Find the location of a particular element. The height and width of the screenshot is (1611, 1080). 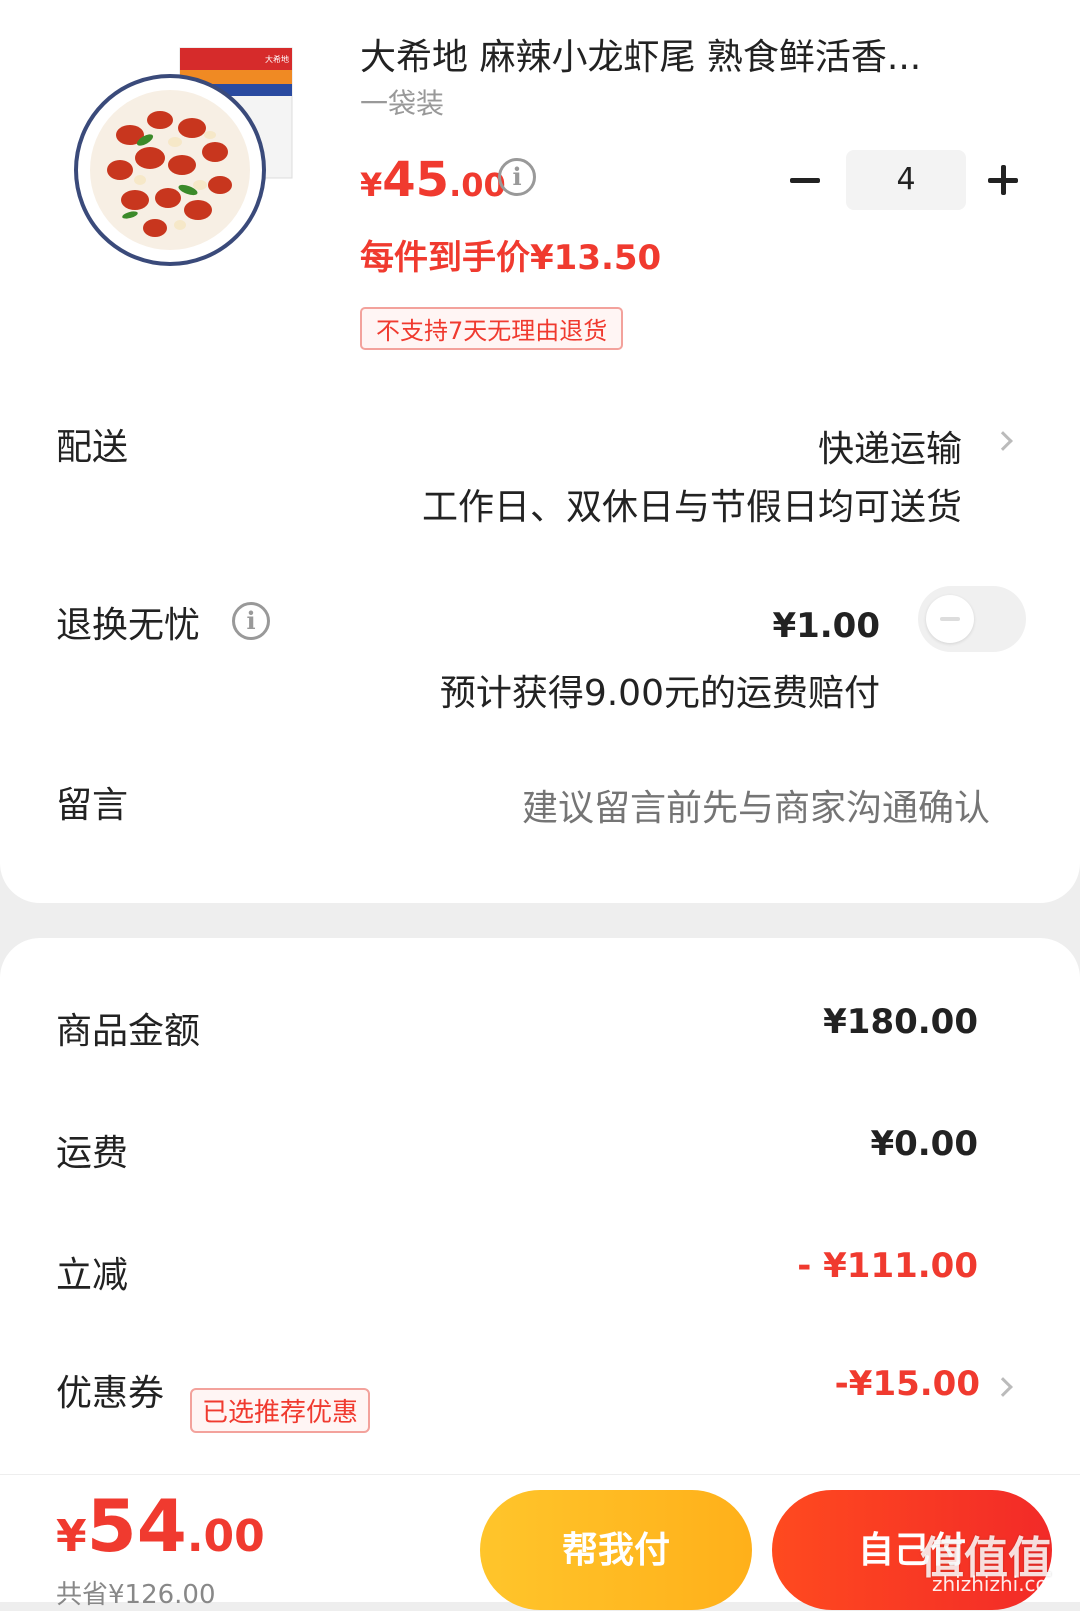

shipping-fee-value: ¥0.00 is located at coordinates (924, 1144).